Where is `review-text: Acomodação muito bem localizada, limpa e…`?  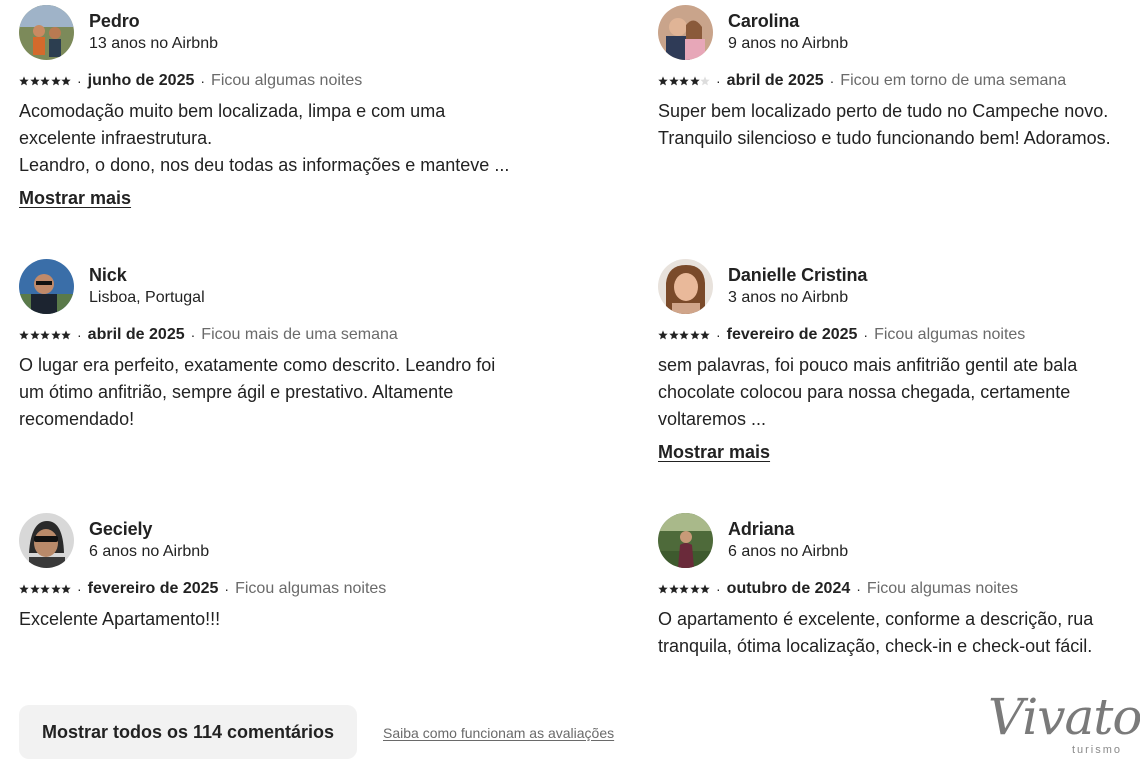
review-text: Acomodação muito bem localizada, limpa e… is located at coordinates (264, 138).